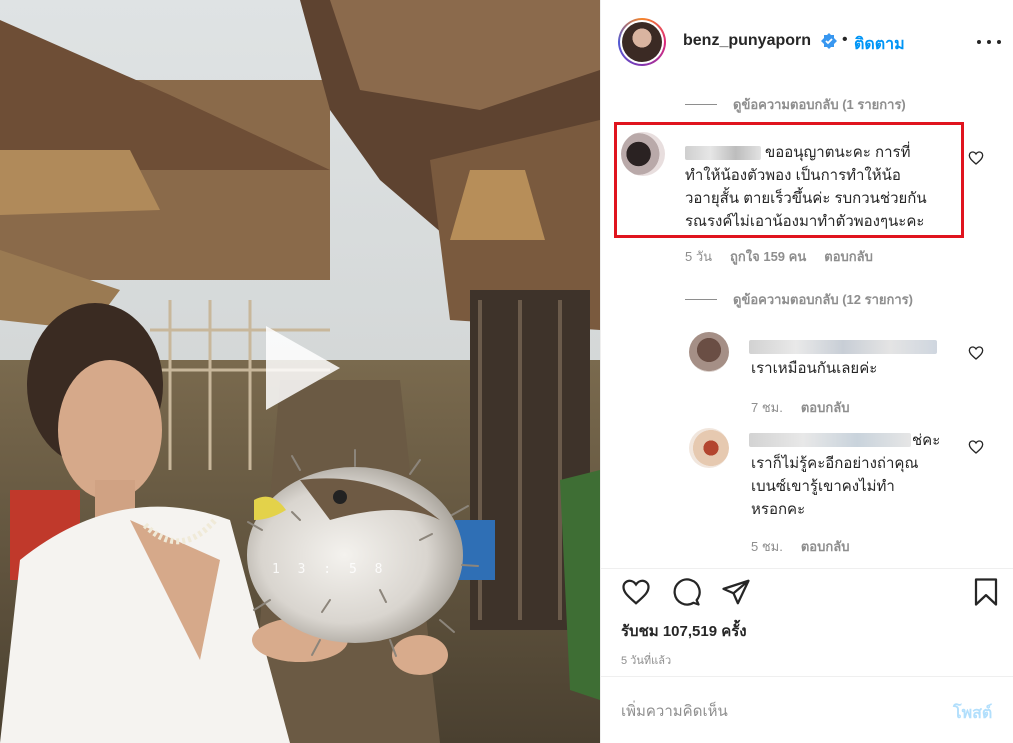  I want to click on share-paper-plane-icon, so click(736, 592).